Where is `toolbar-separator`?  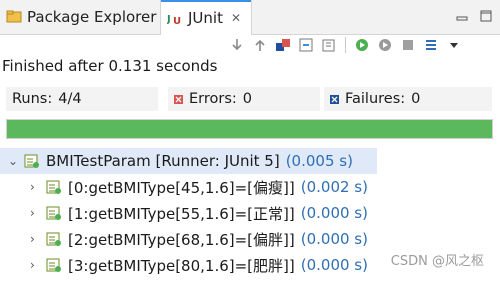 toolbar-separator is located at coordinates (345, 45).